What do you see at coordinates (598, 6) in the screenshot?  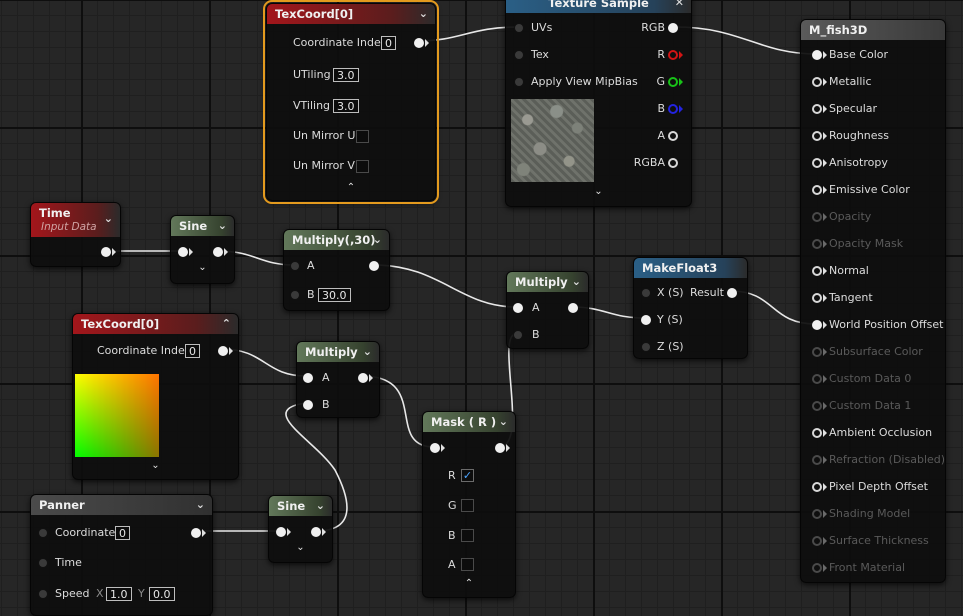 I see `node-header: Texture Sample ✕` at bounding box center [598, 6].